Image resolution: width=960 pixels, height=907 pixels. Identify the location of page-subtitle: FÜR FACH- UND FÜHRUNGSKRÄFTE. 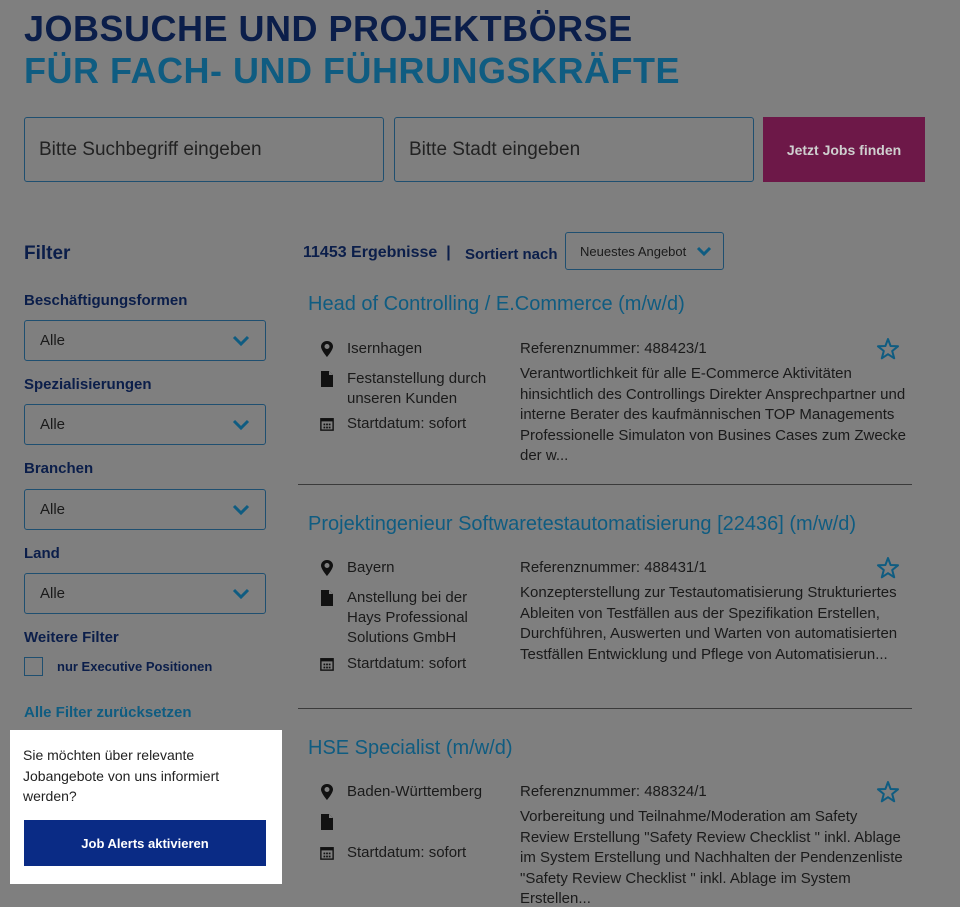
(352, 70).